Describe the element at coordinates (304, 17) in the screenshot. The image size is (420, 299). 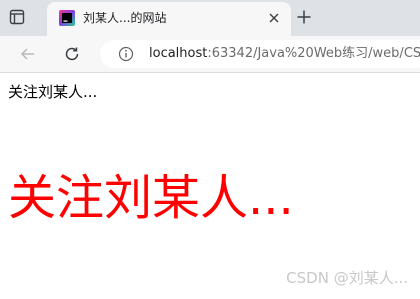
I see `plus-icon` at that location.